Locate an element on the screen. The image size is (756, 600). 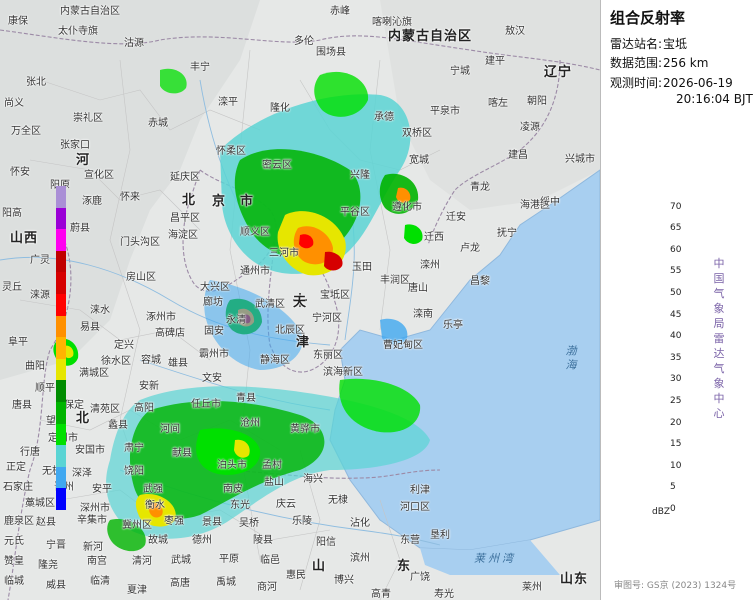
map-label: 任丘市 is located at coordinates (206, 404).